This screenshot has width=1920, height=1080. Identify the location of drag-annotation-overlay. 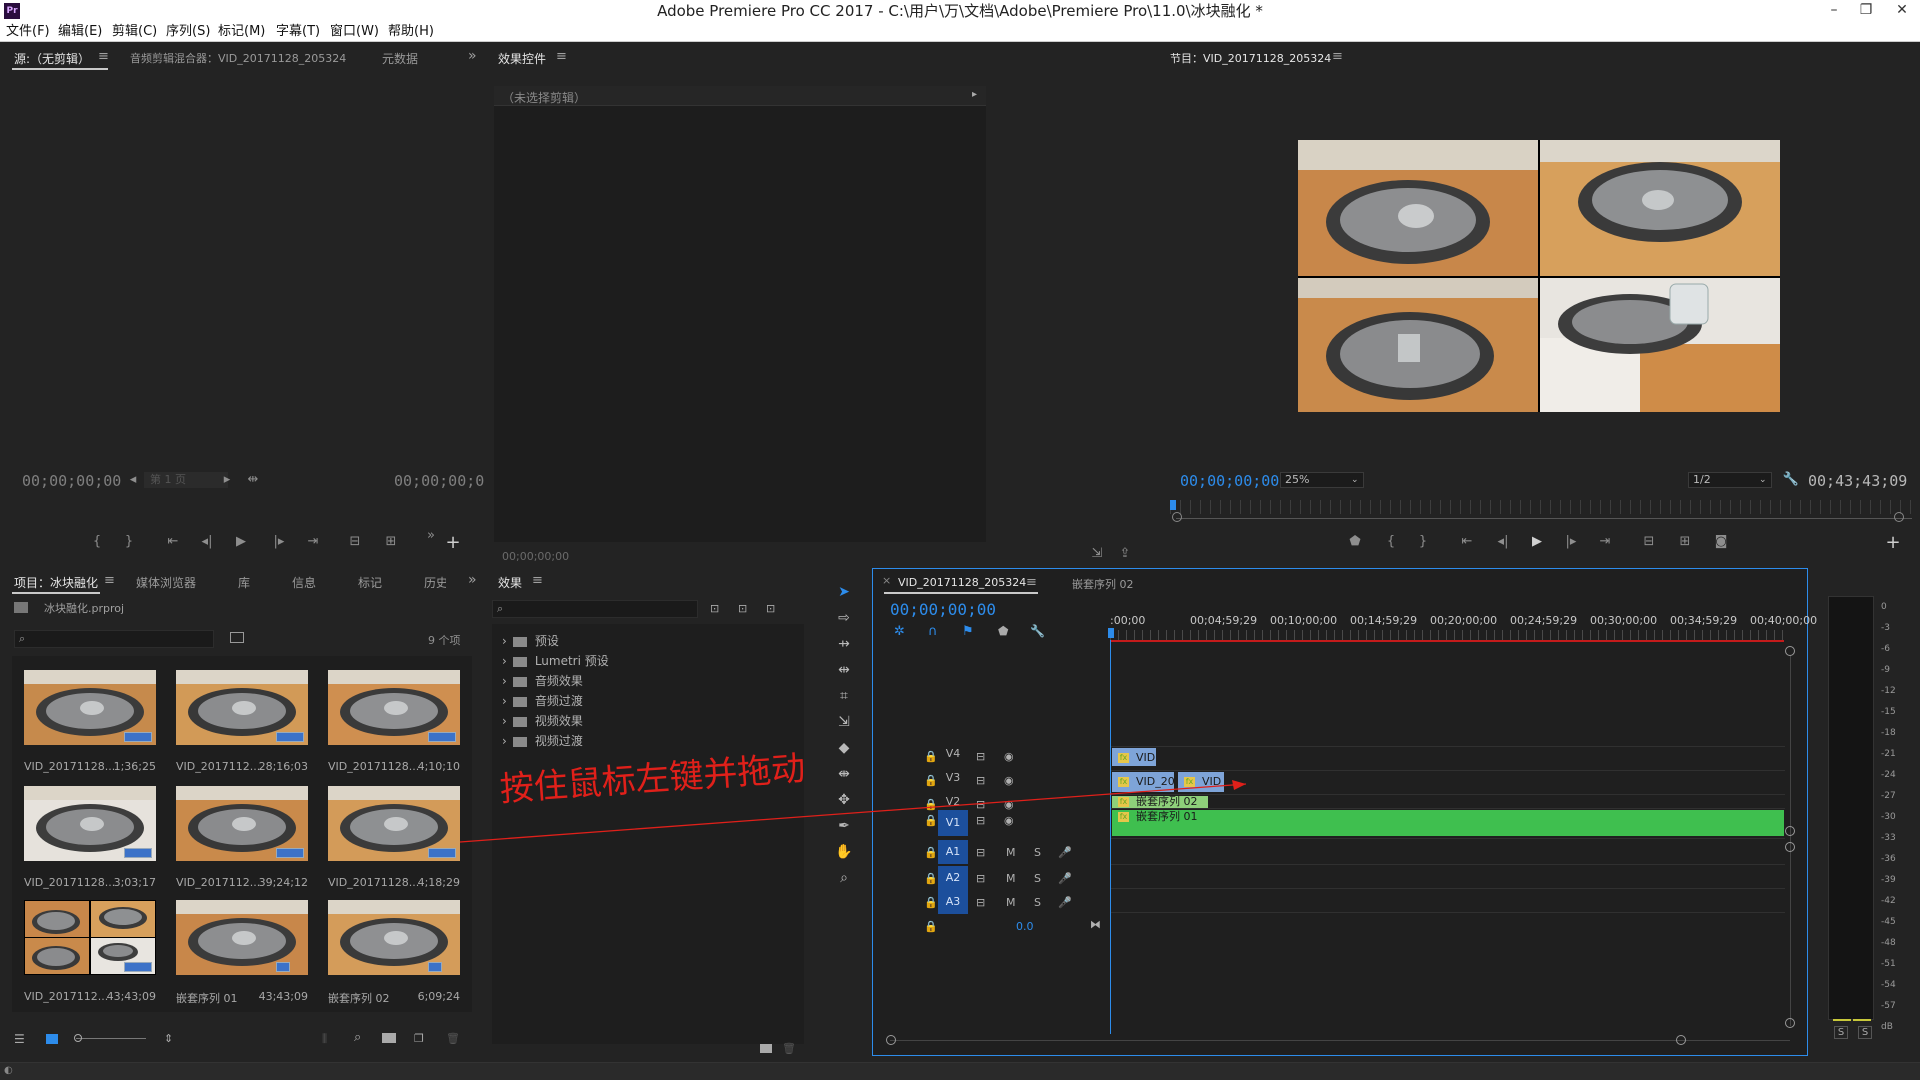
(853, 811).